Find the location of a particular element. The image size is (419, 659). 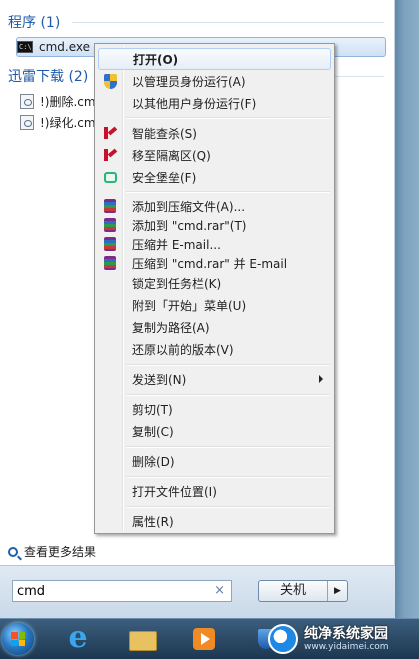

menu-item-copy-as-path: 复制为路径(A) is located at coordinates (214, 327).